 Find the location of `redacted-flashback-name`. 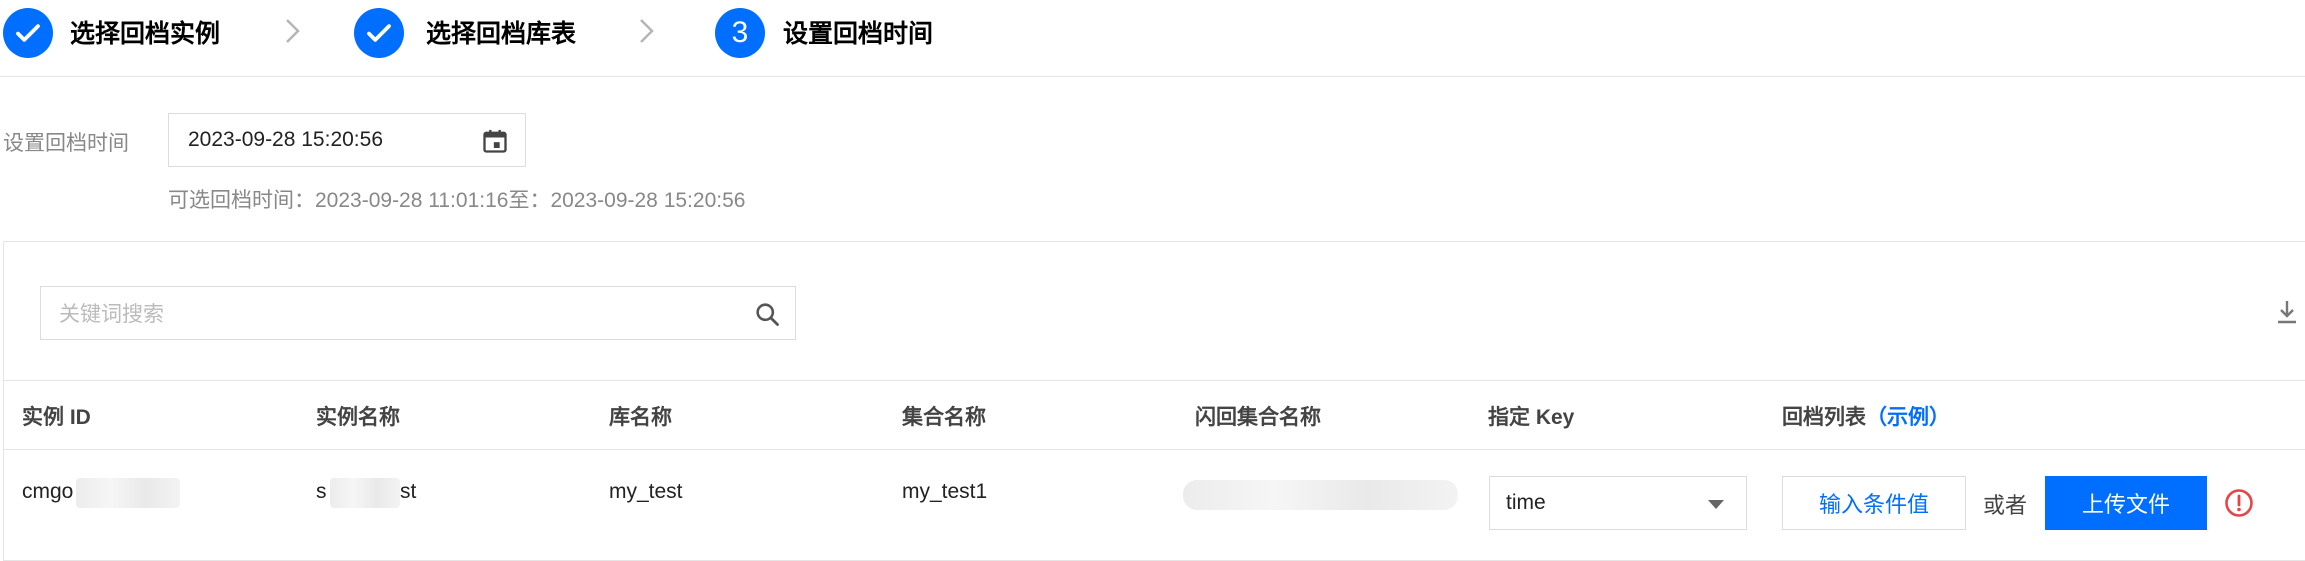

redacted-flashback-name is located at coordinates (1320, 495).